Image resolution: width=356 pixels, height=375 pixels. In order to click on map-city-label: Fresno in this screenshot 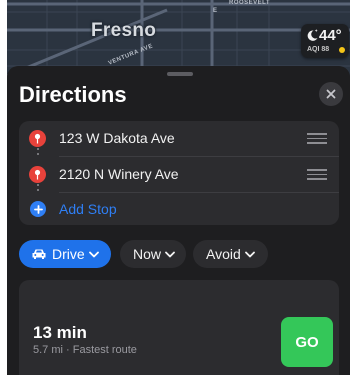, I will do `click(124, 30)`.